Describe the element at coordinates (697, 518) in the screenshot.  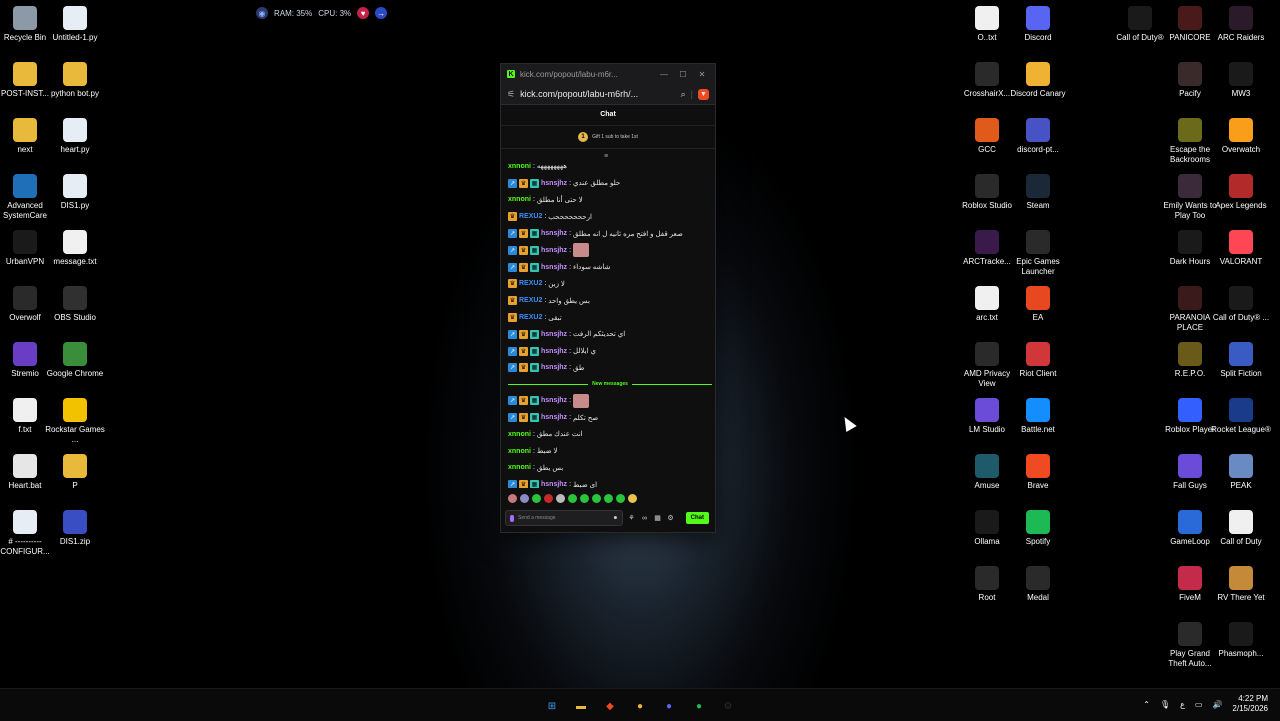
I see `send-chat-button: Chat` at that location.